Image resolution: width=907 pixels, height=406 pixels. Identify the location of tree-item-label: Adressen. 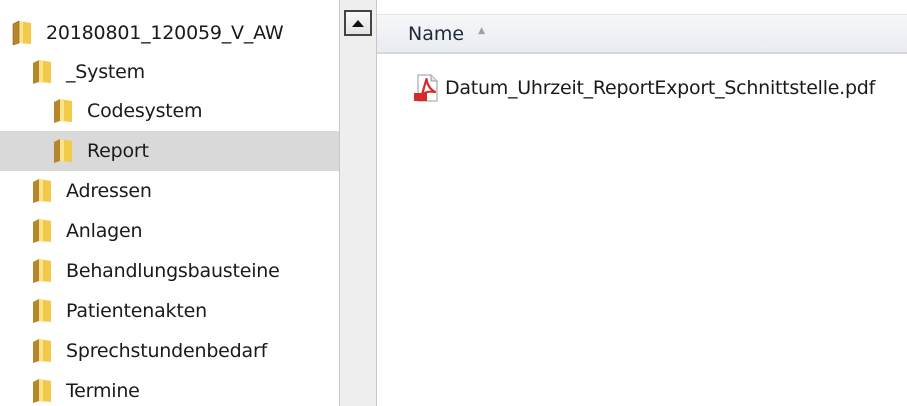
(109, 191).